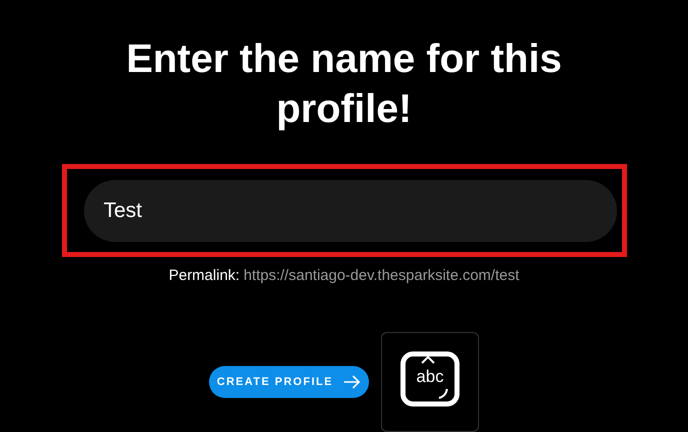 This screenshot has height=432, width=688. Describe the element at coordinates (204, 275) in the screenshot. I see `permalink-label: Permalink:` at that location.